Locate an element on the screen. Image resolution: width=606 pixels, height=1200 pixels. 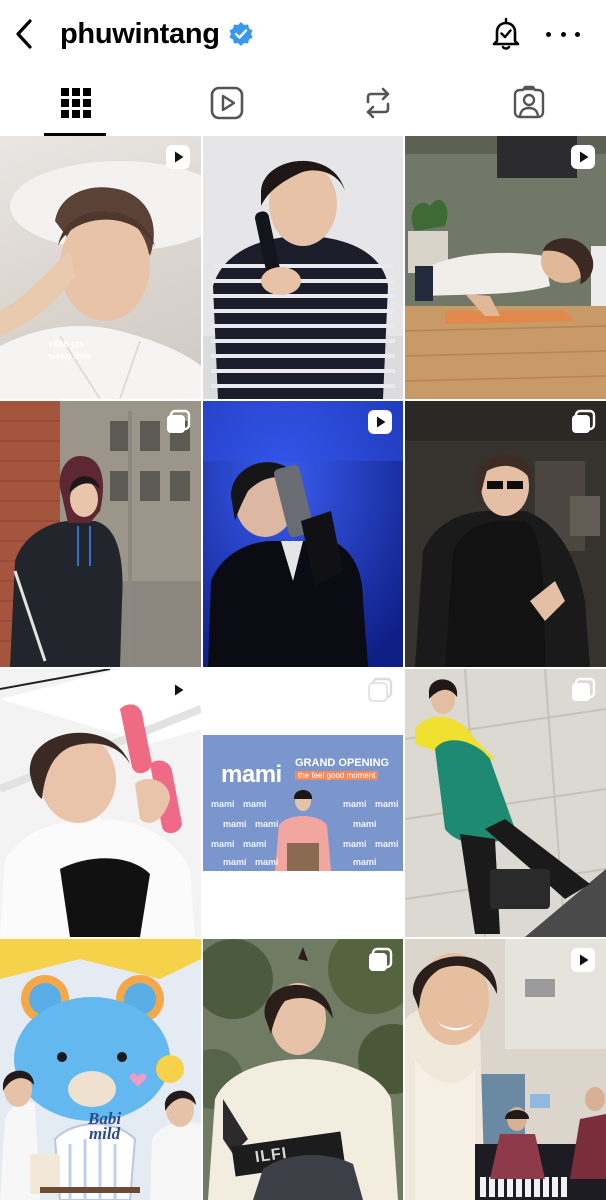
profile-tabs is located at coordinates (303, 103).